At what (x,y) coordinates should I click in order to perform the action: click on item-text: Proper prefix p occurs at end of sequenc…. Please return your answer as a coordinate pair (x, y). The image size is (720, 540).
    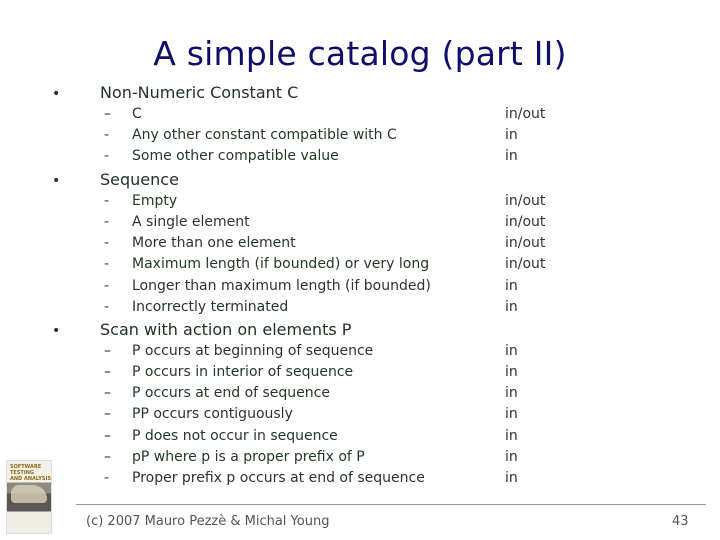
    Looking at the image, I should click on (278, 478).